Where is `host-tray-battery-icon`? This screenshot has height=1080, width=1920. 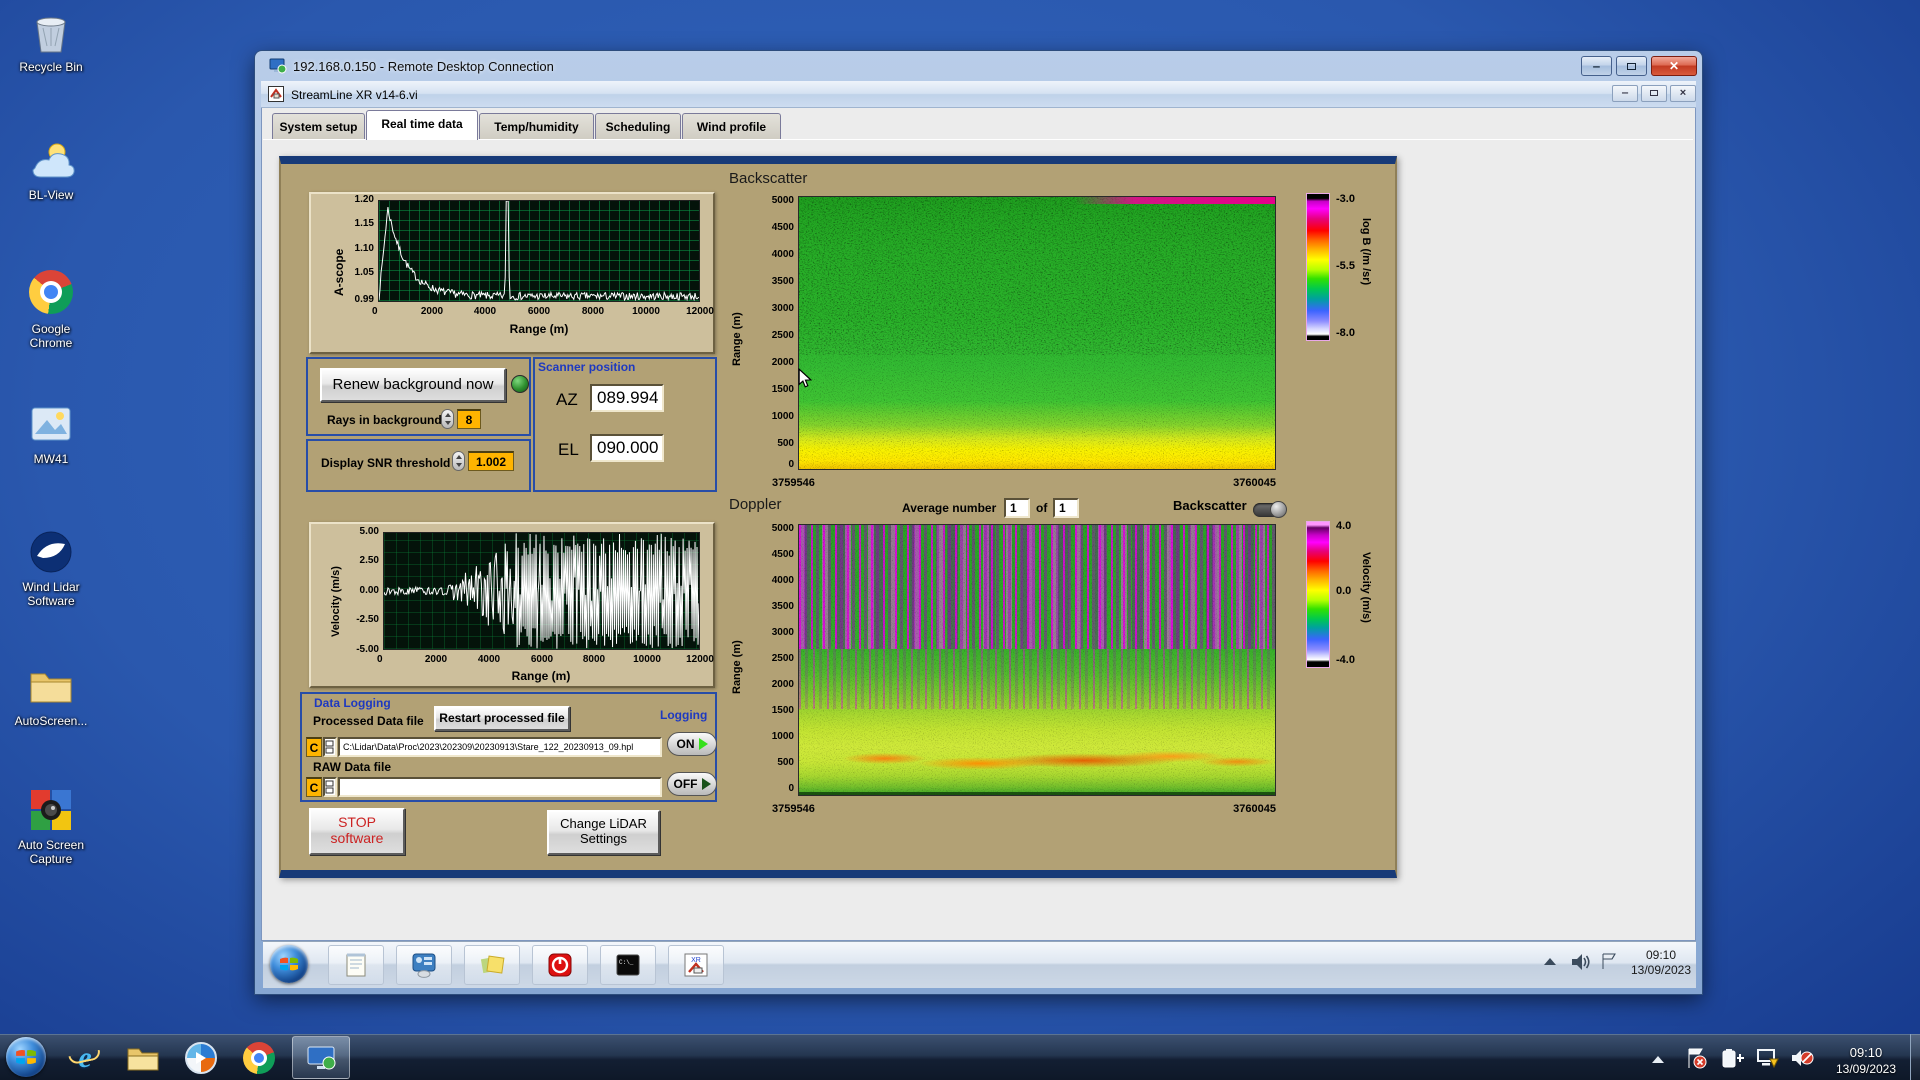 host-tray-battery-icon is located at coordinates (1733, 1060).